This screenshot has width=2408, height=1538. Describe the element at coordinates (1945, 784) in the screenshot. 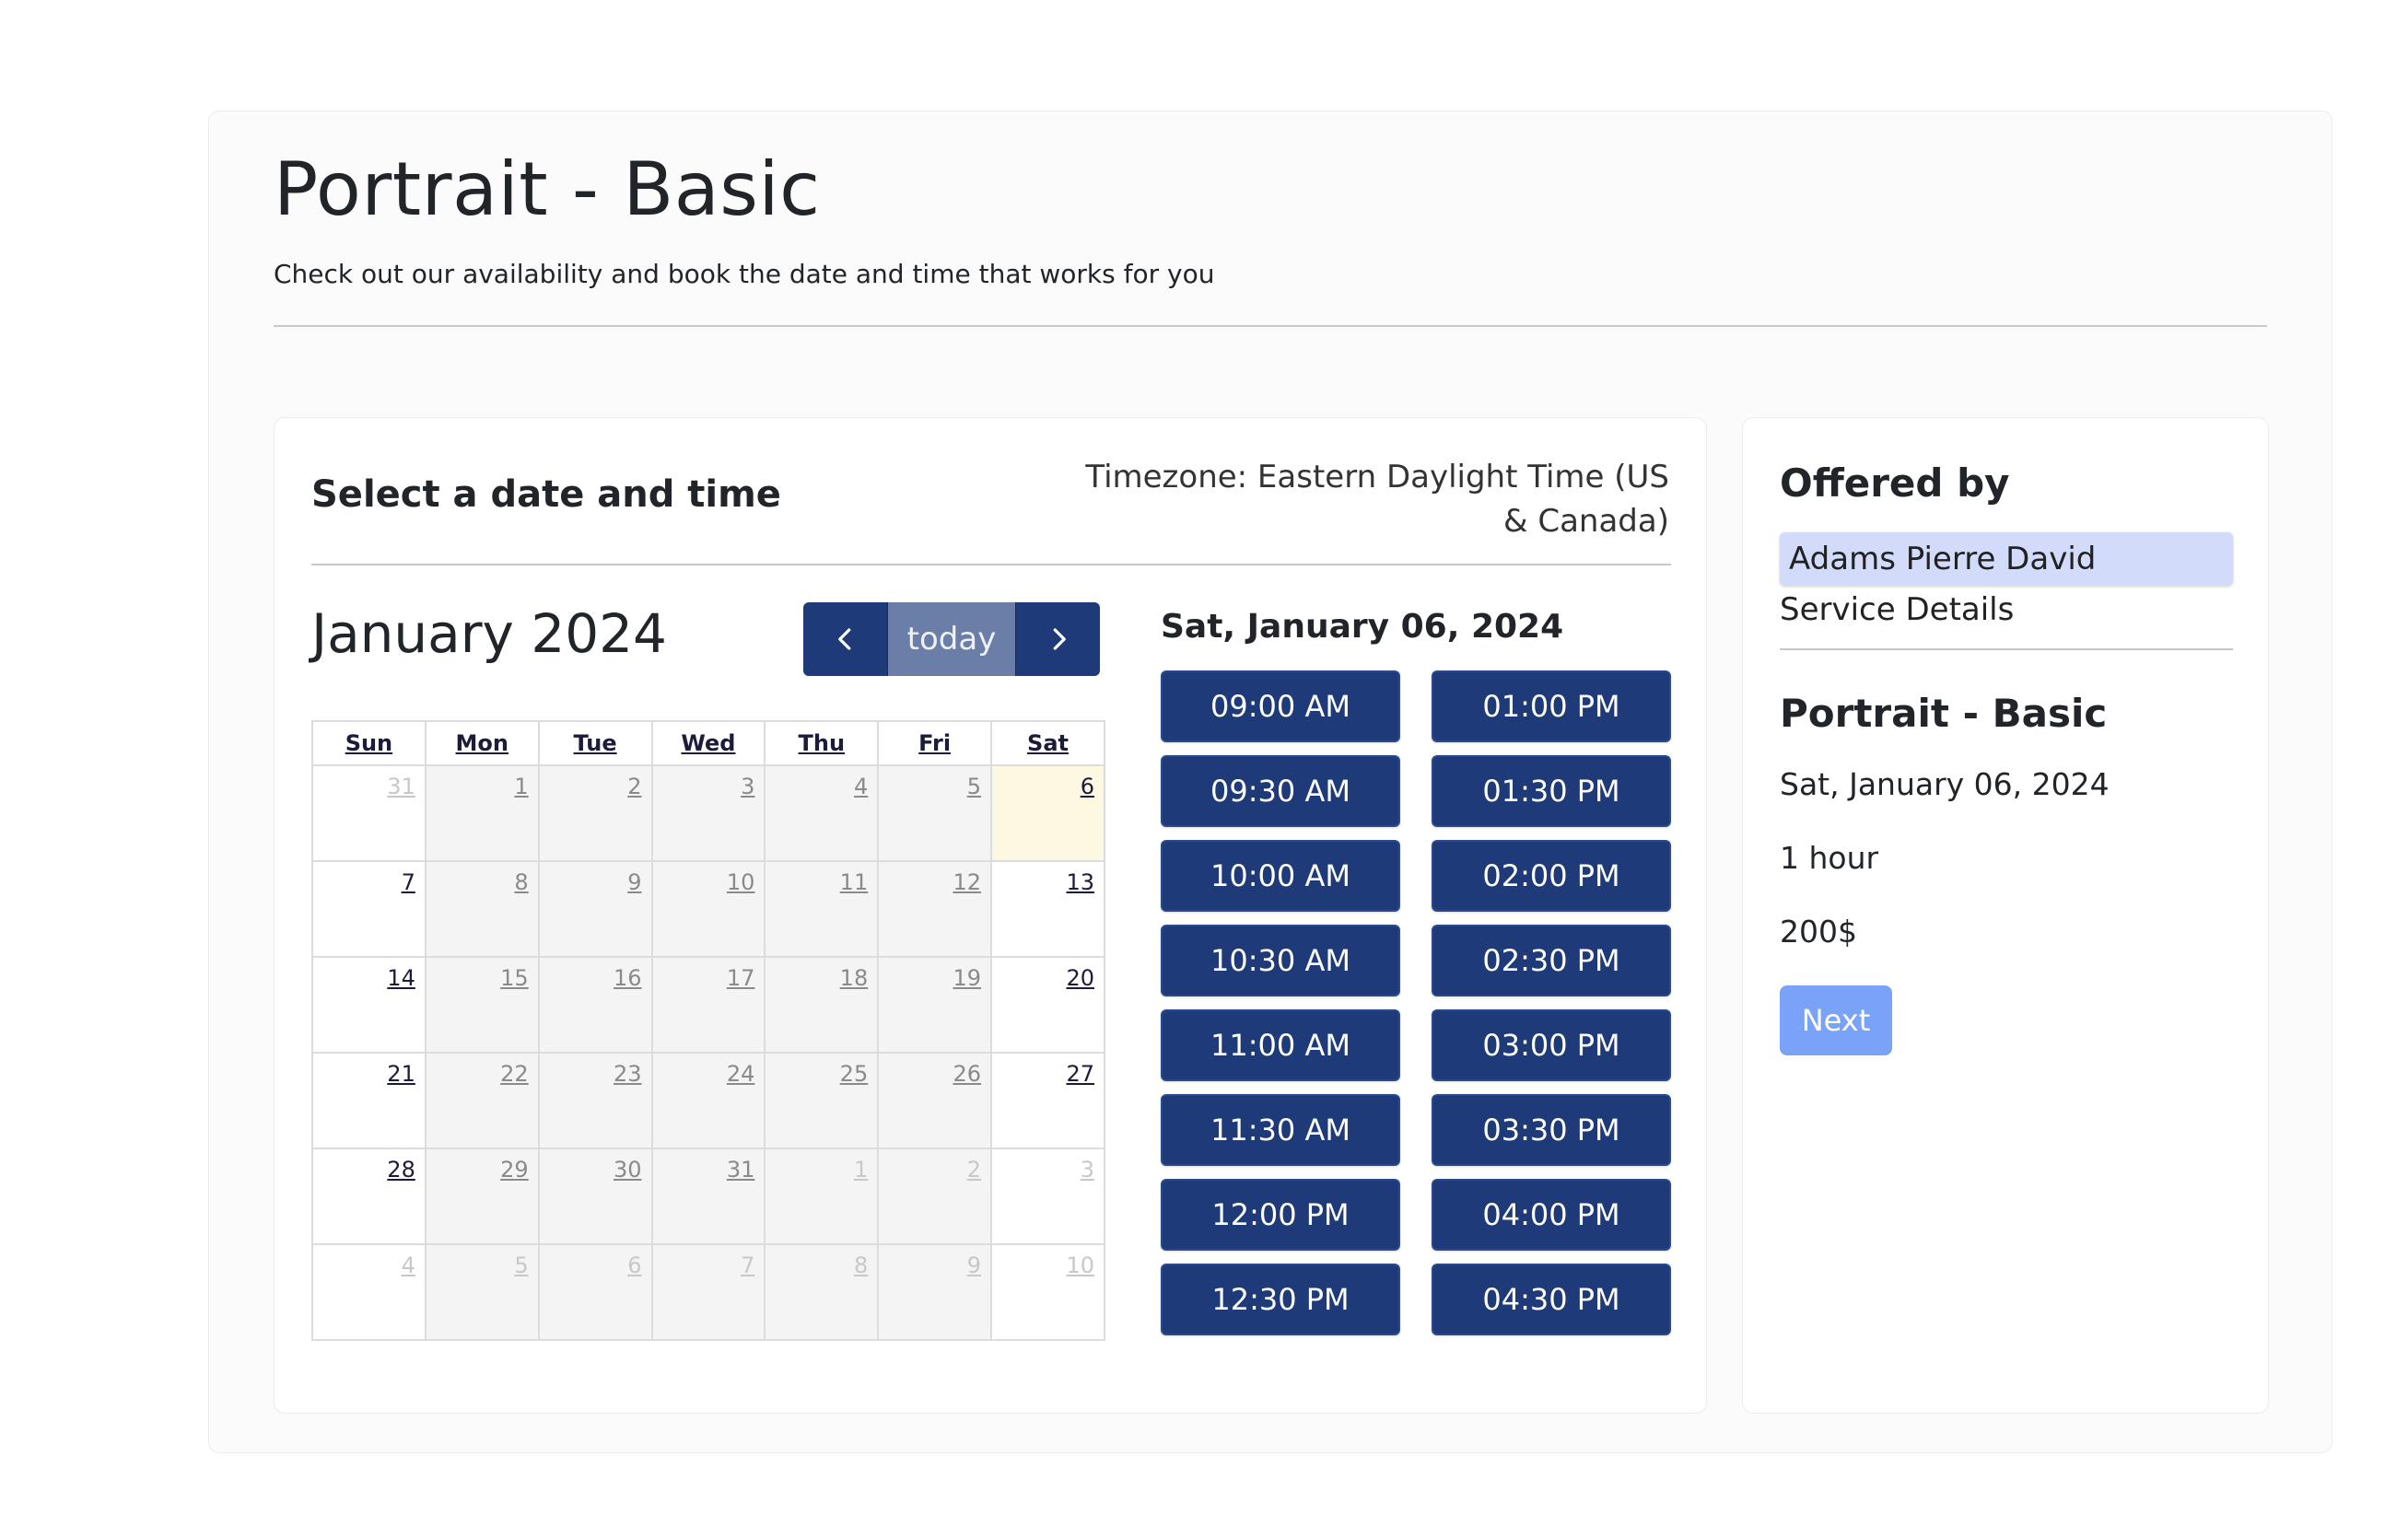

I see `summary-date: Sat, January 06, 2024` at that location.